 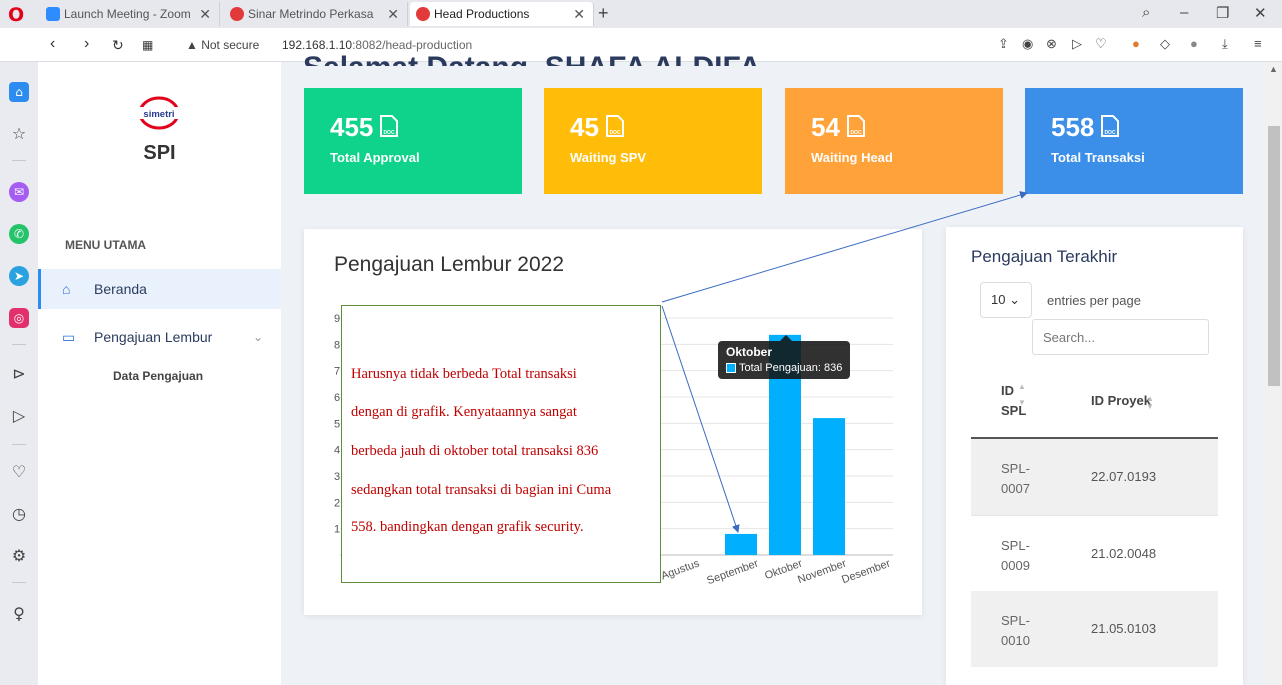 What do you see at coordinates (731, 368) in the screenshot?
I see `tooltip-swatch` at bounding box center [731, 368].